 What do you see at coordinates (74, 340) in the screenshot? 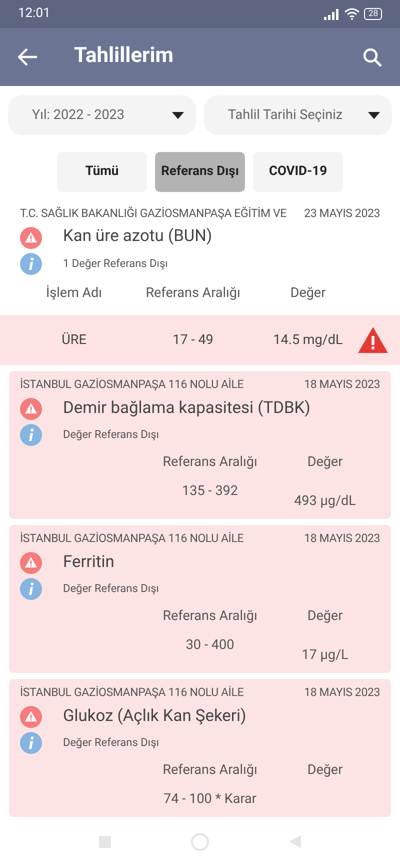
I see `table-cell-text: ÜRE` at bounding box center [74, 340].